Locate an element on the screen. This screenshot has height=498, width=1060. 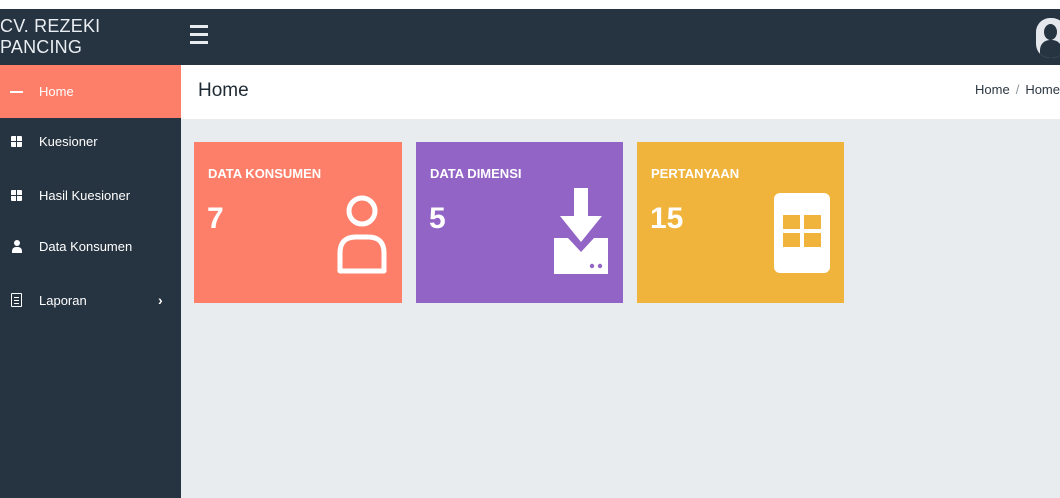
chevron-right-icon: › is located at coordinates (160, 300).